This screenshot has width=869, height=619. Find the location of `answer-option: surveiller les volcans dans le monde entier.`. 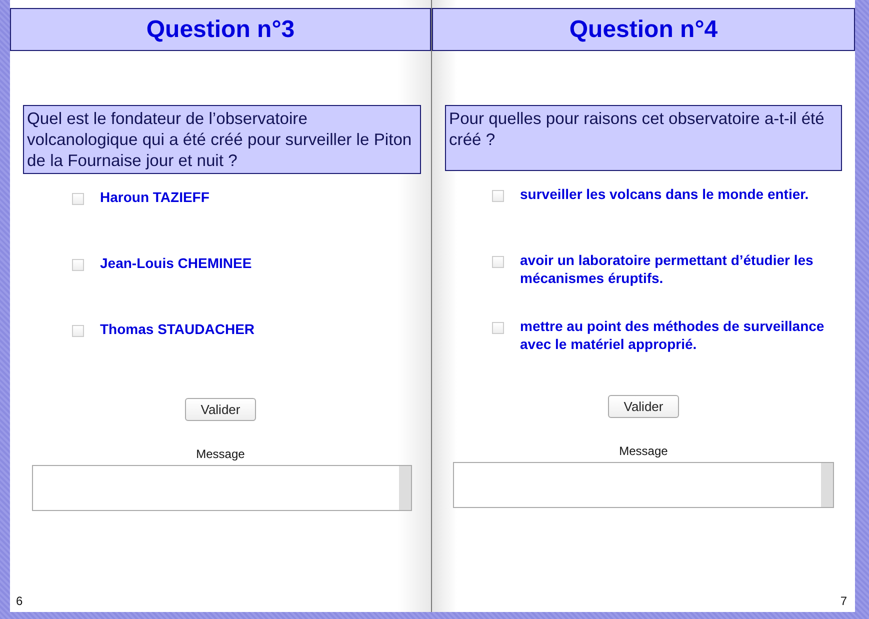

answer-option: surveiller les volcans dans le monde entier. is located at coordinates (664, 194).